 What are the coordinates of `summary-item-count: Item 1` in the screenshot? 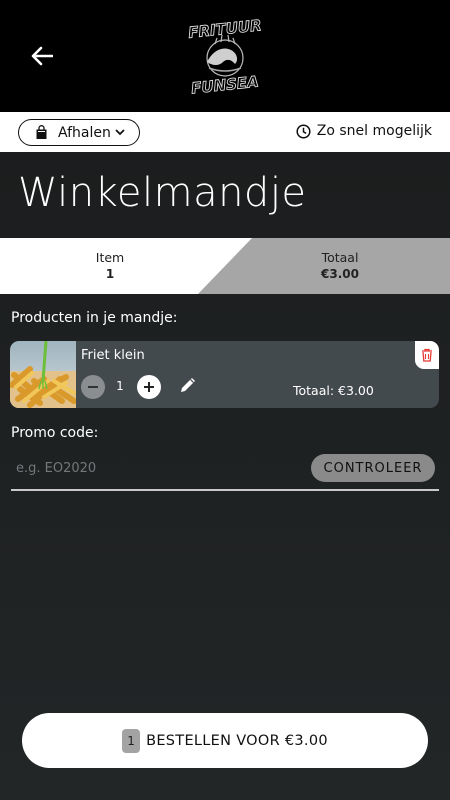 It's located at (110, 266).